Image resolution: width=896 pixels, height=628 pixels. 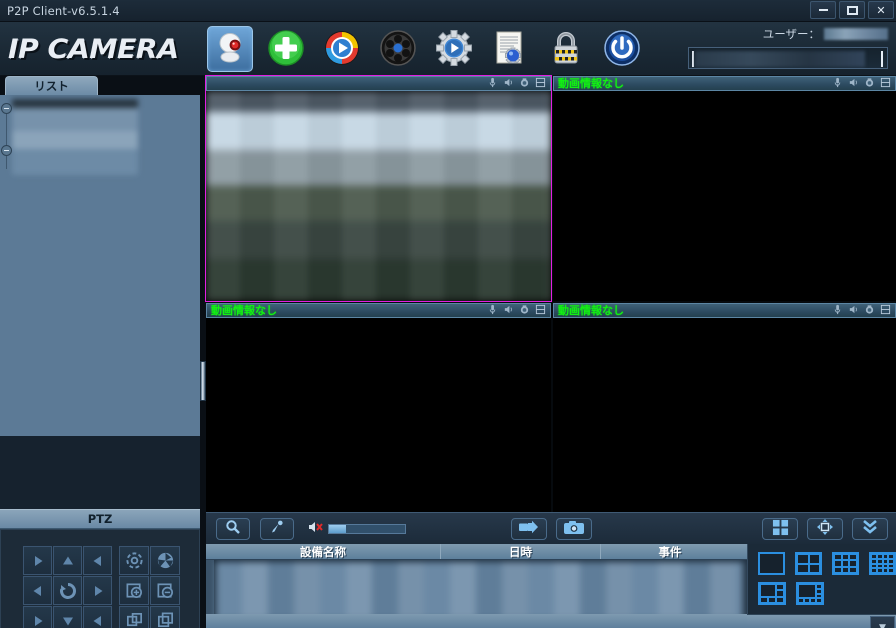 What do you see at coordinates (378, 196) in the screenshot?
I see `video-pane-1-body` at bounding box center [378, 196].